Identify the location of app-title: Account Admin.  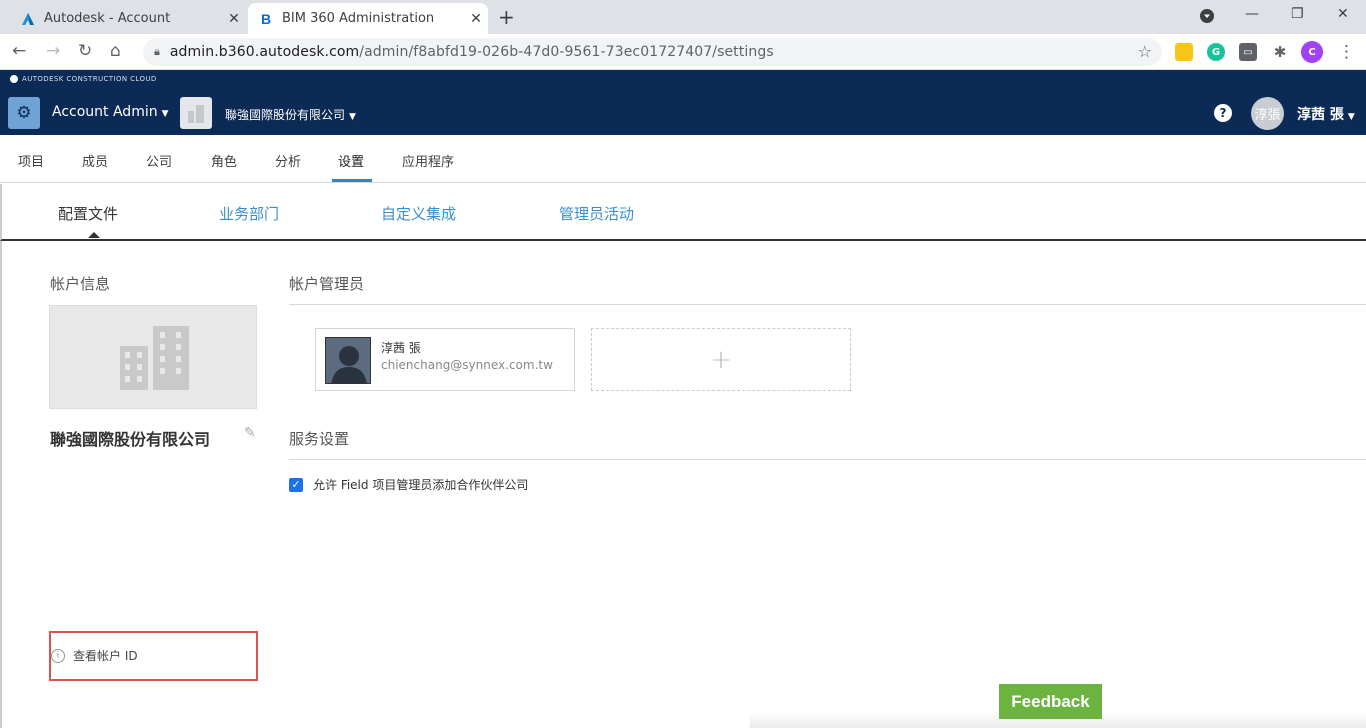
(105, 112).